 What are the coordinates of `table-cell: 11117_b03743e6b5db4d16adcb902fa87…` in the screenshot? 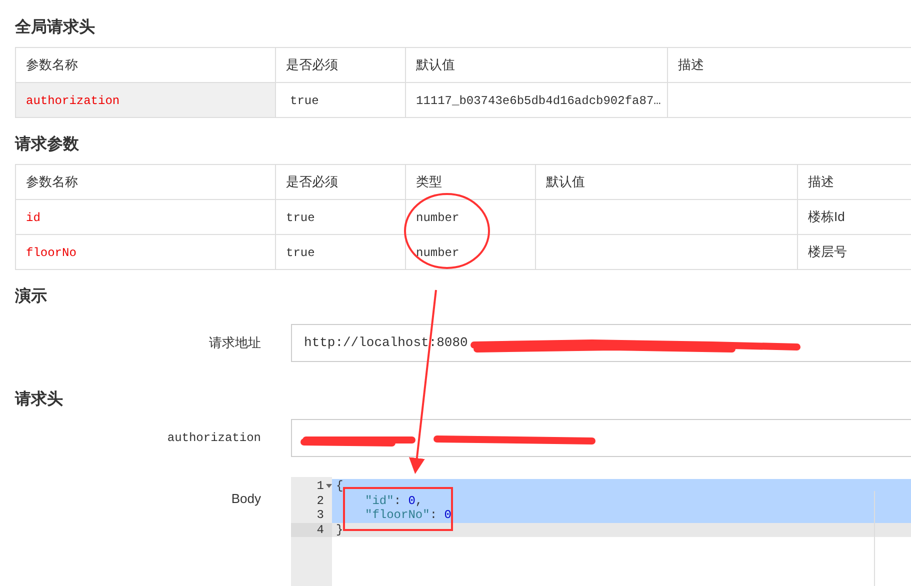 It's located at (538, 101).